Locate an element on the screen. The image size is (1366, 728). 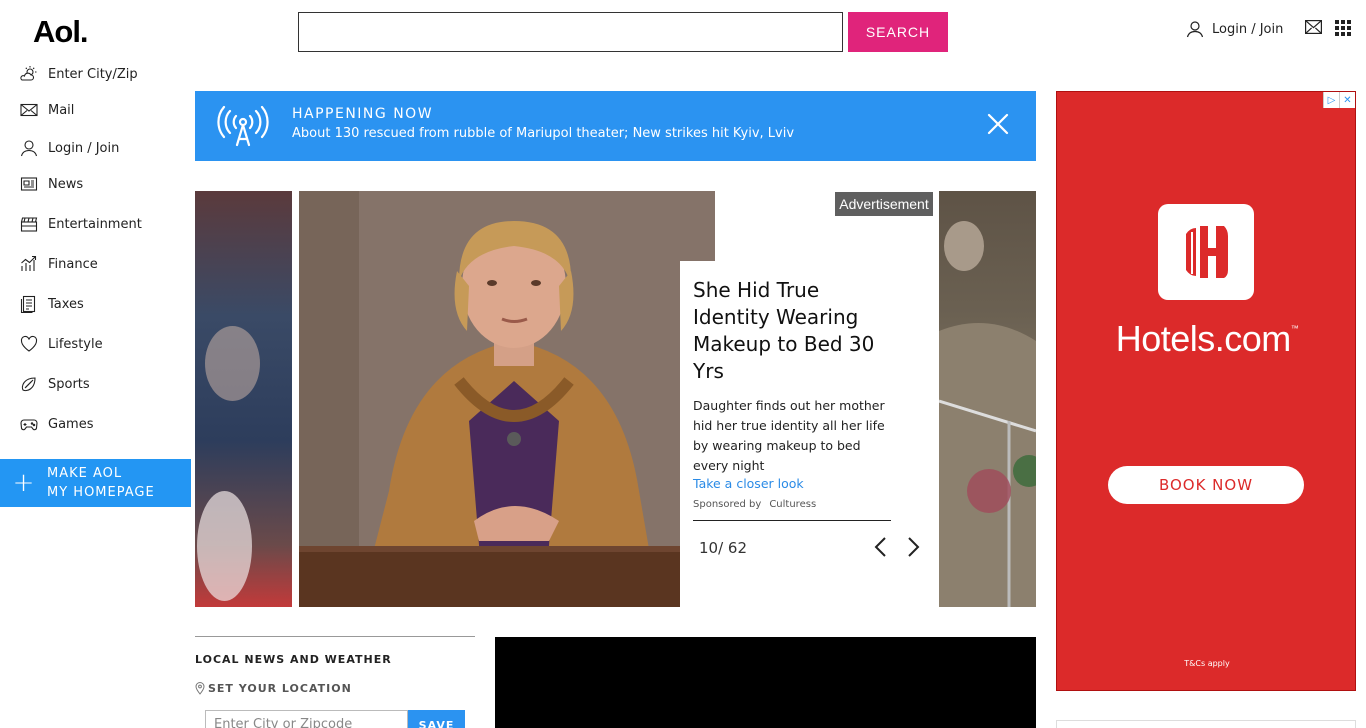
terms-text: T&Cs apply is located at coordinates (1207, 663).